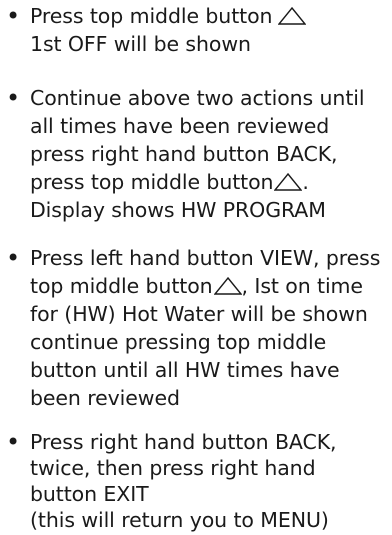  I want to click on instruction-line: 1st OFF will be shown, so click(140, 44).